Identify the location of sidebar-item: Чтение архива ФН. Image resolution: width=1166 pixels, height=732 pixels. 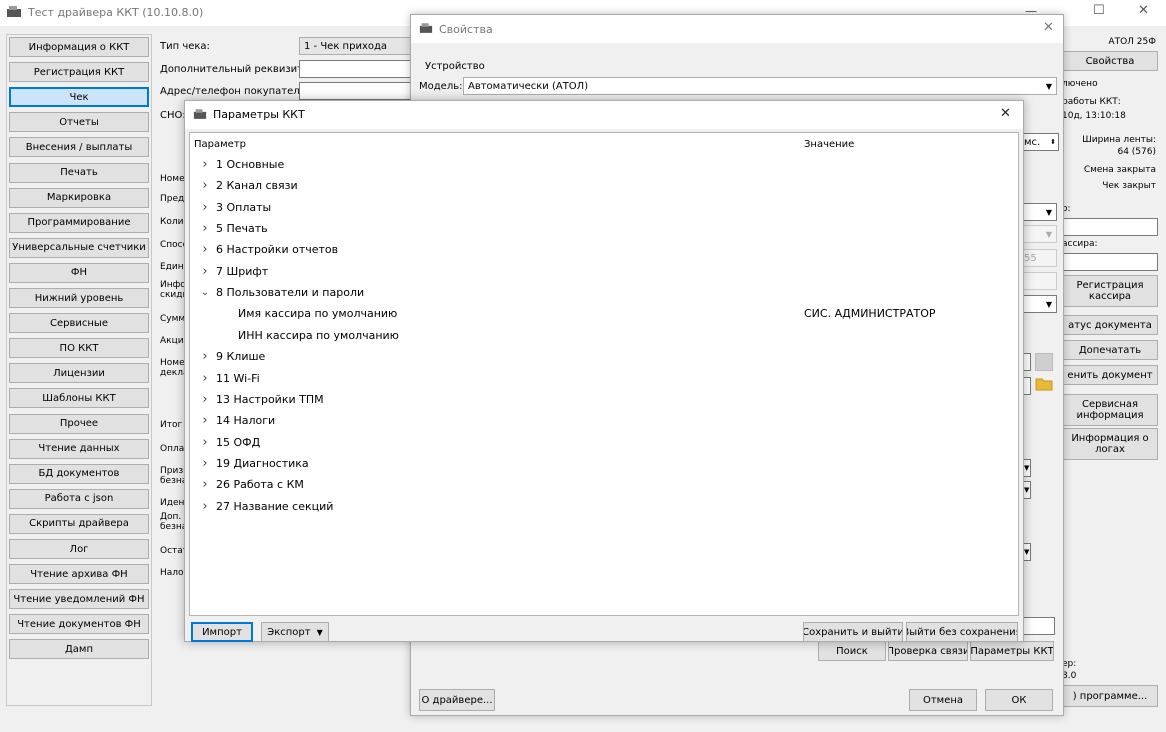
(79, 574).